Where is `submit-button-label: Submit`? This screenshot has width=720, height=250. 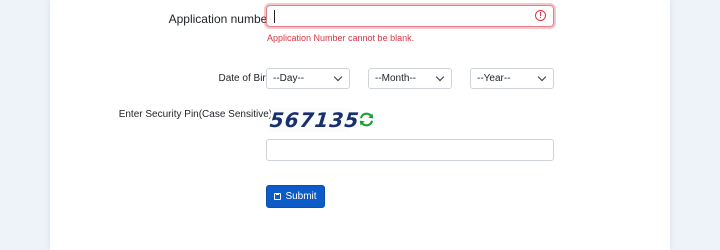 submit-button-label: Submit is located at coordinates (301, 196).